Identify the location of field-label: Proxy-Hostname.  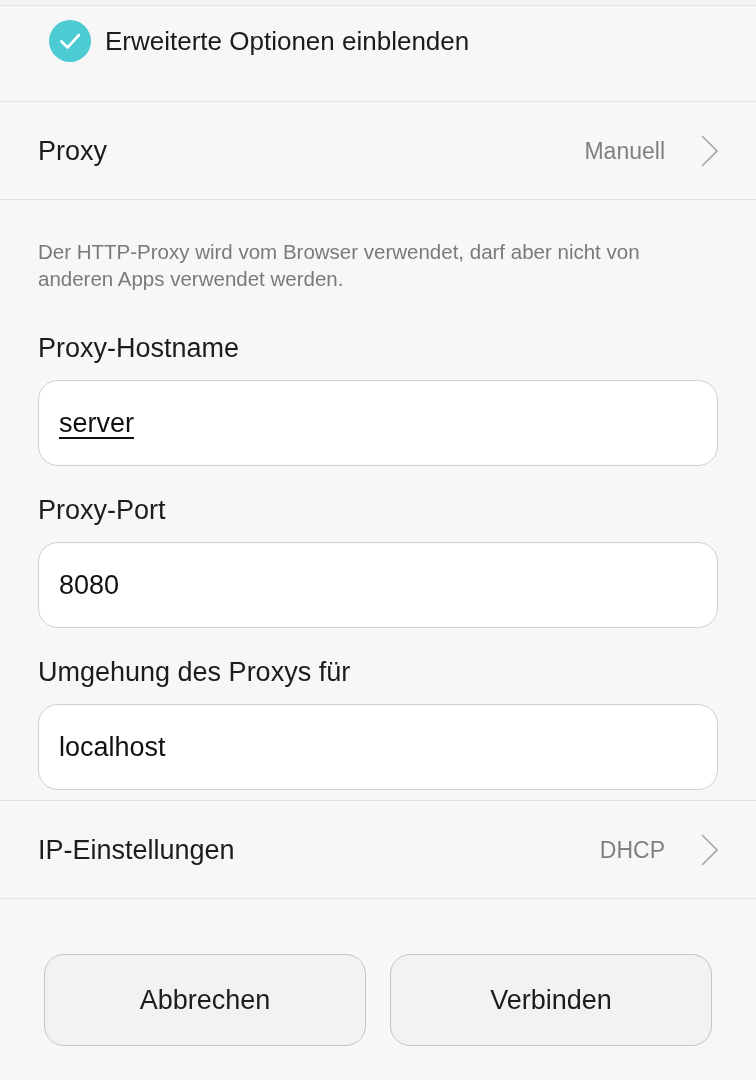
(139, 348).